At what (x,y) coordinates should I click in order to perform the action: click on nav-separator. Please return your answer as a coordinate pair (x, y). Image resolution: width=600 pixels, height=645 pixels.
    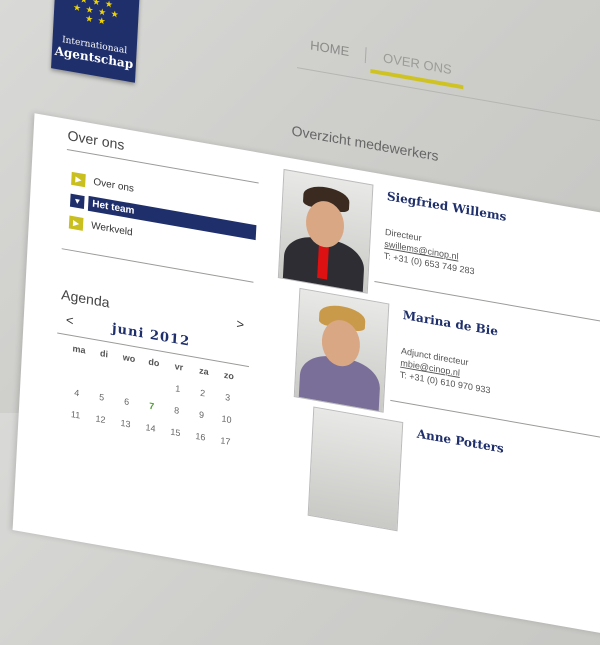
    Looking at the image, I should click on (366, 54).